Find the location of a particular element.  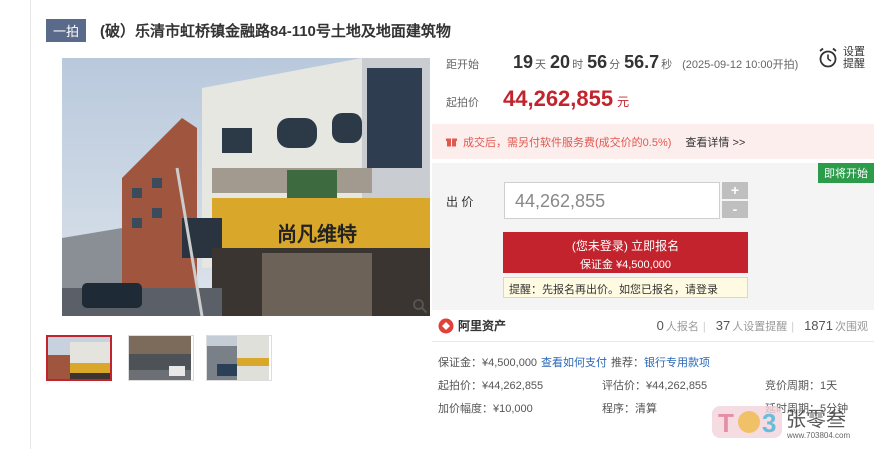

signup-button-label: (您未登录) 立即报名 is located at coordinates (625, 246).